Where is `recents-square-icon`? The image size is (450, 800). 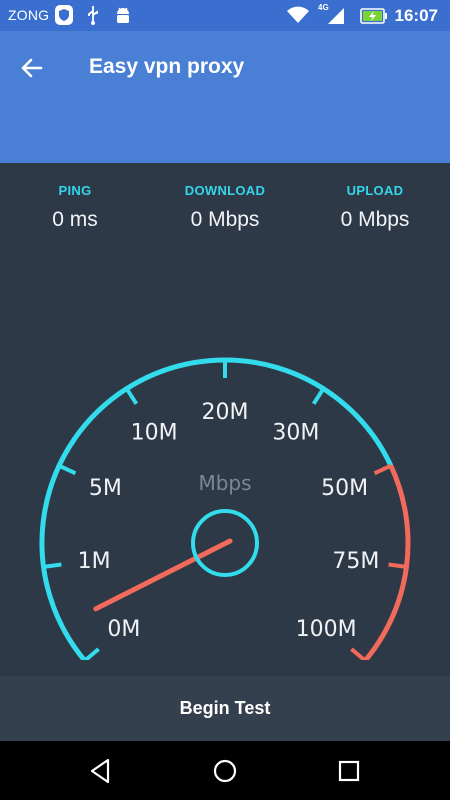
recents-square-icon is located at coordinates (349, 771).